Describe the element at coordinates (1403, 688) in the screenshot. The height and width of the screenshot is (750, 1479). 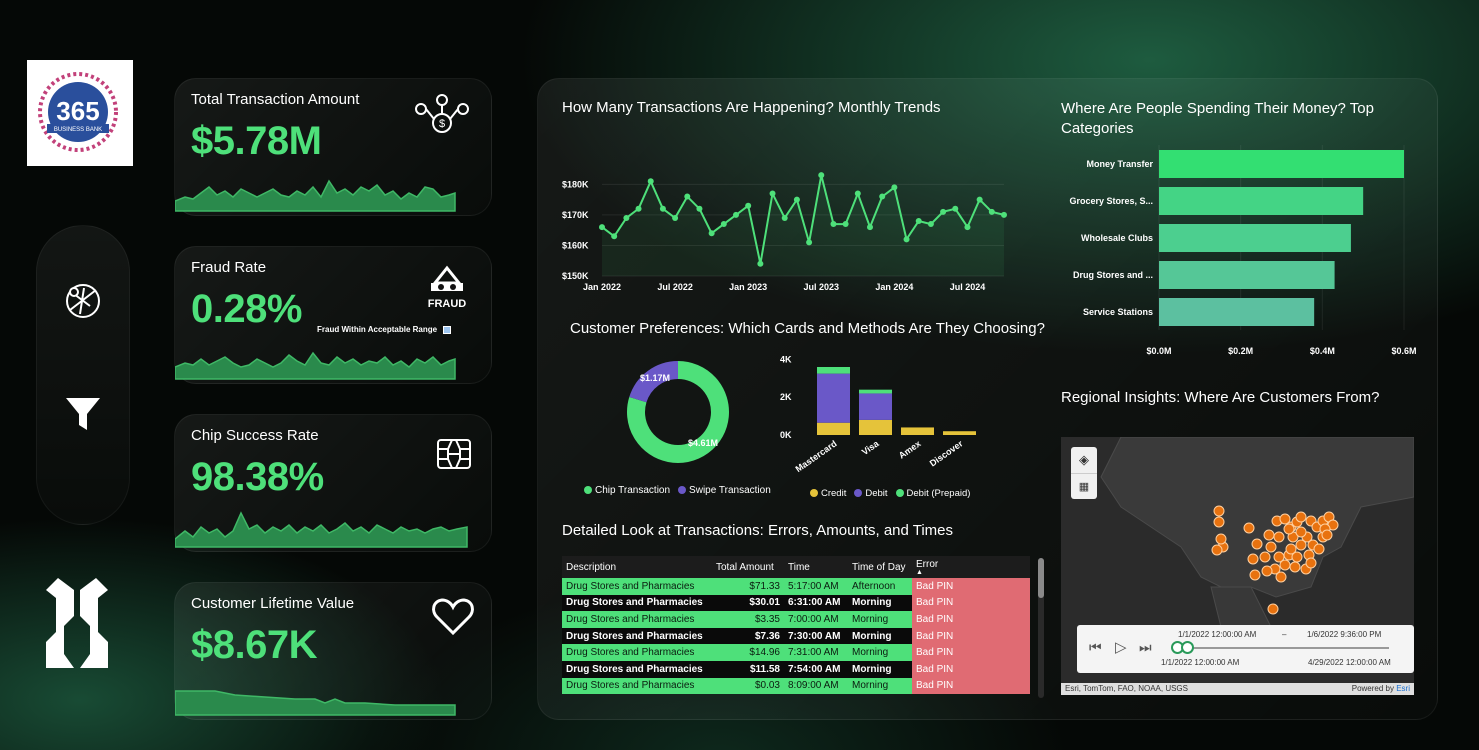
I see `powered-brand-link: Esri` at that location.